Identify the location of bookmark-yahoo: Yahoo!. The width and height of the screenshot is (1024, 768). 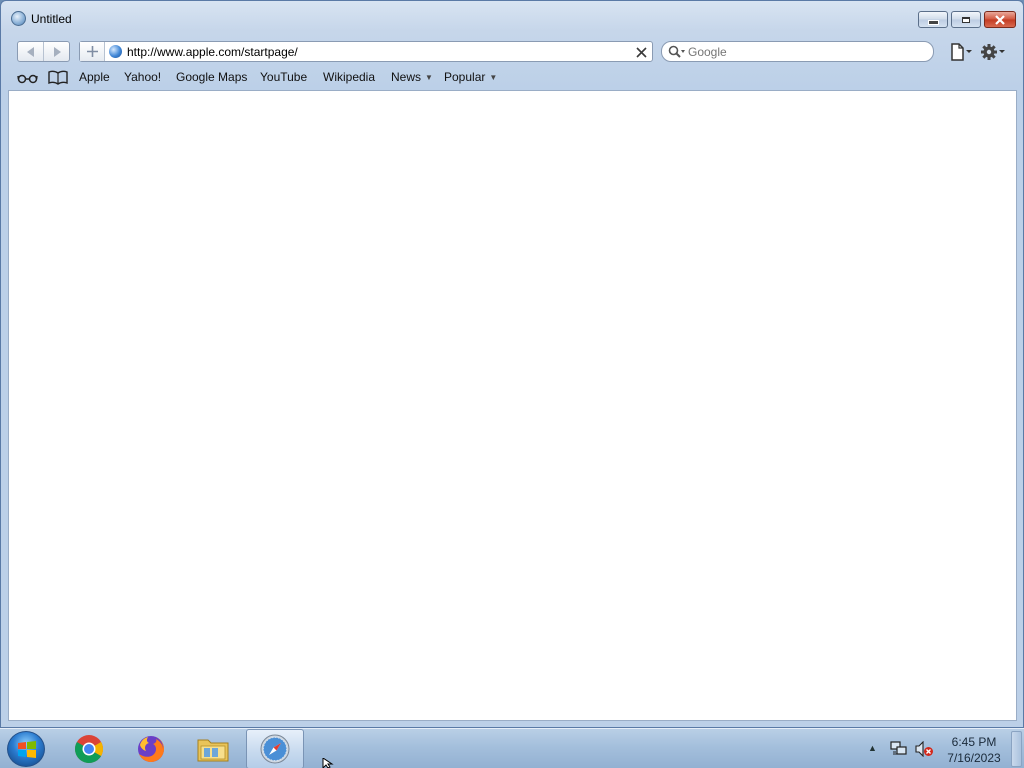
(142, 77).